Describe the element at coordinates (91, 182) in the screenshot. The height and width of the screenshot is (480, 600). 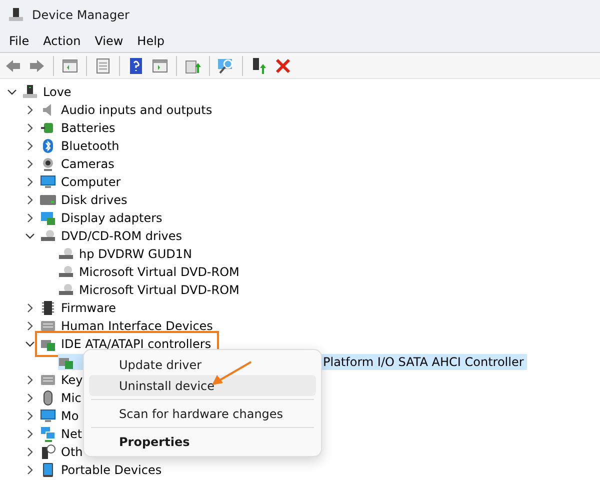
I see `tree-item-label: Computer` at that location.